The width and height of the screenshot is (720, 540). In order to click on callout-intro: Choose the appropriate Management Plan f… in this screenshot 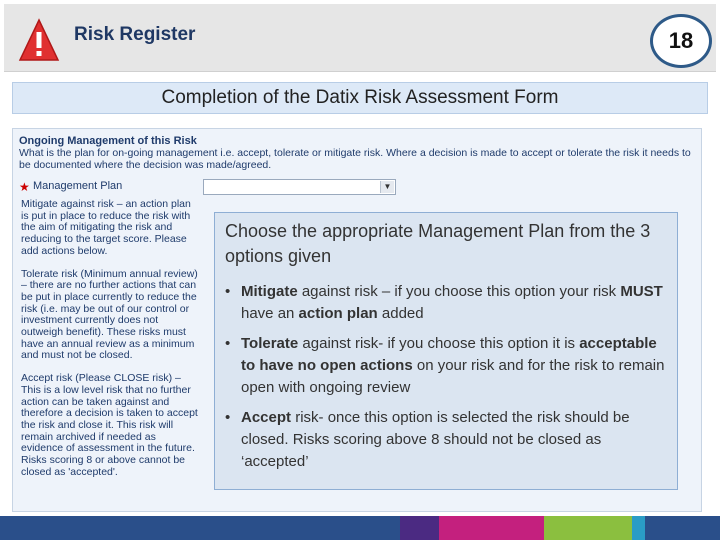, I will do `click(438, 243)`.